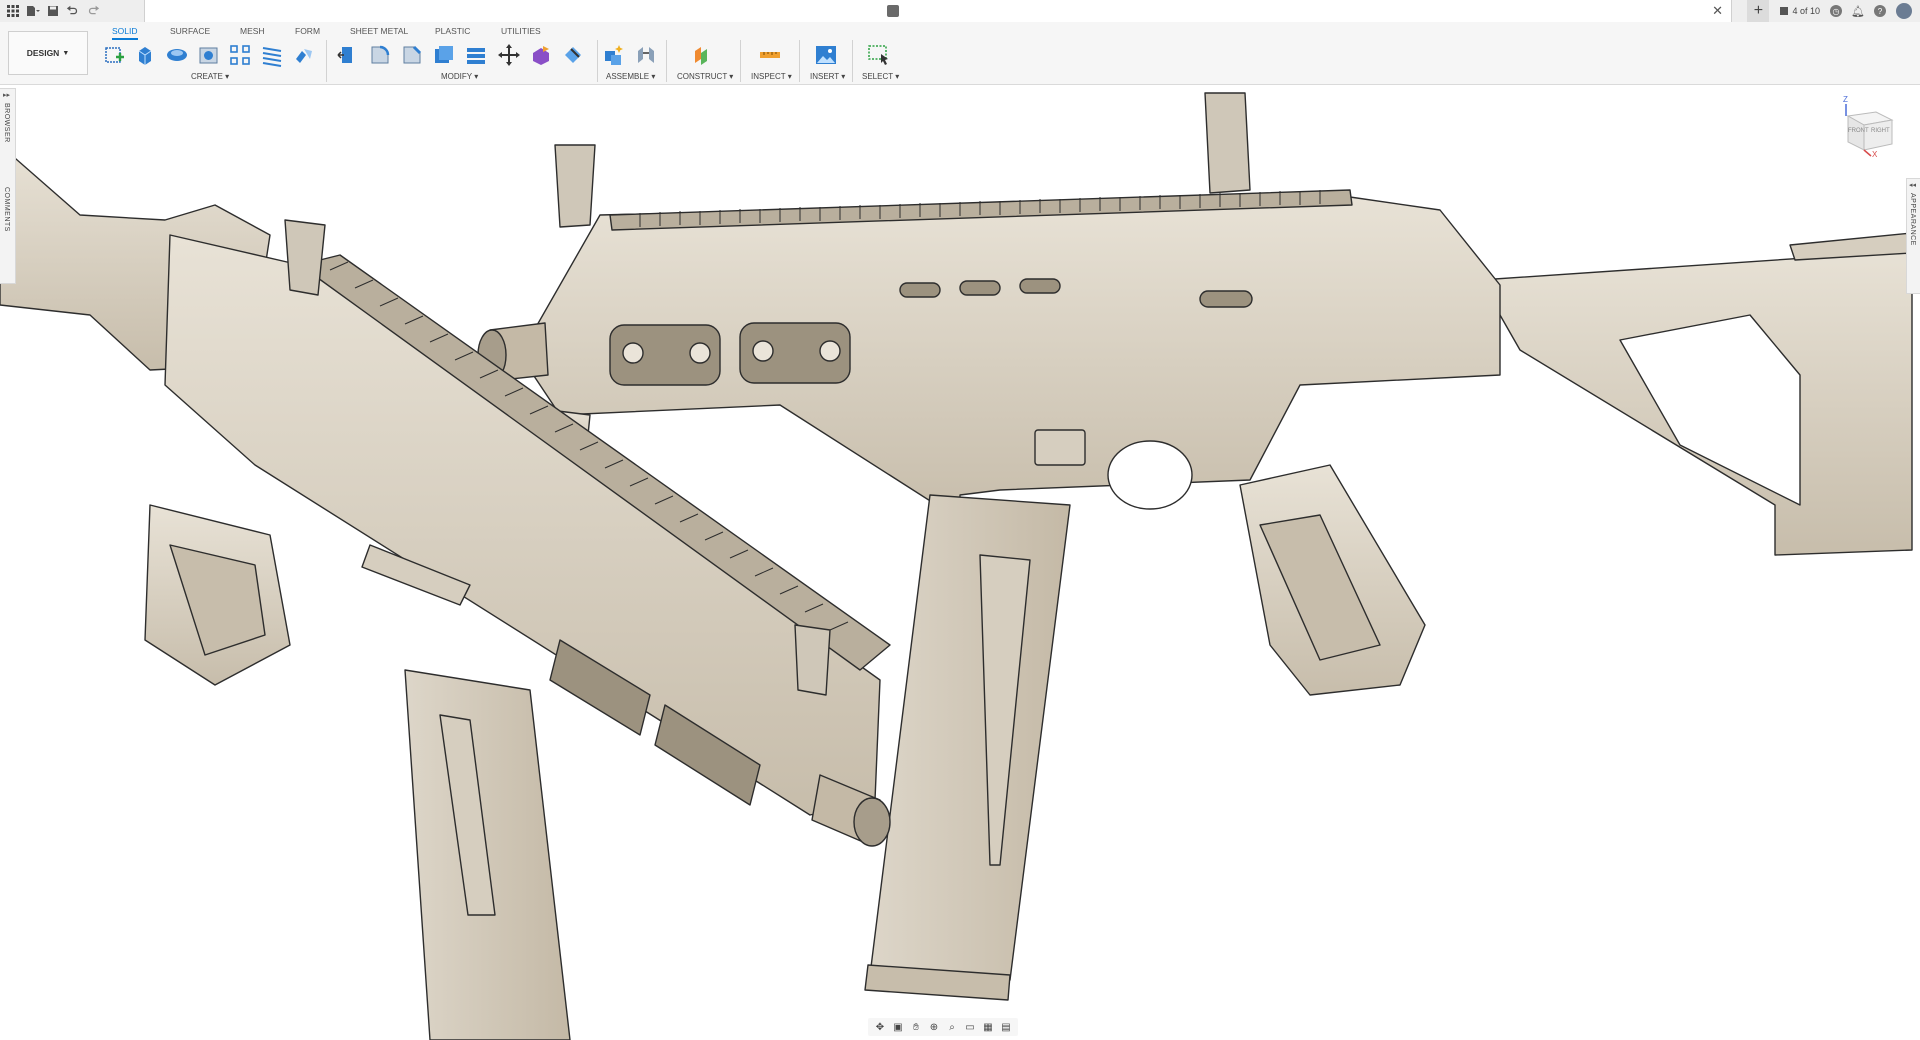 The image size is (1920, 1040). I want to click on extensions-icon: ◷, so click(1836, 11).